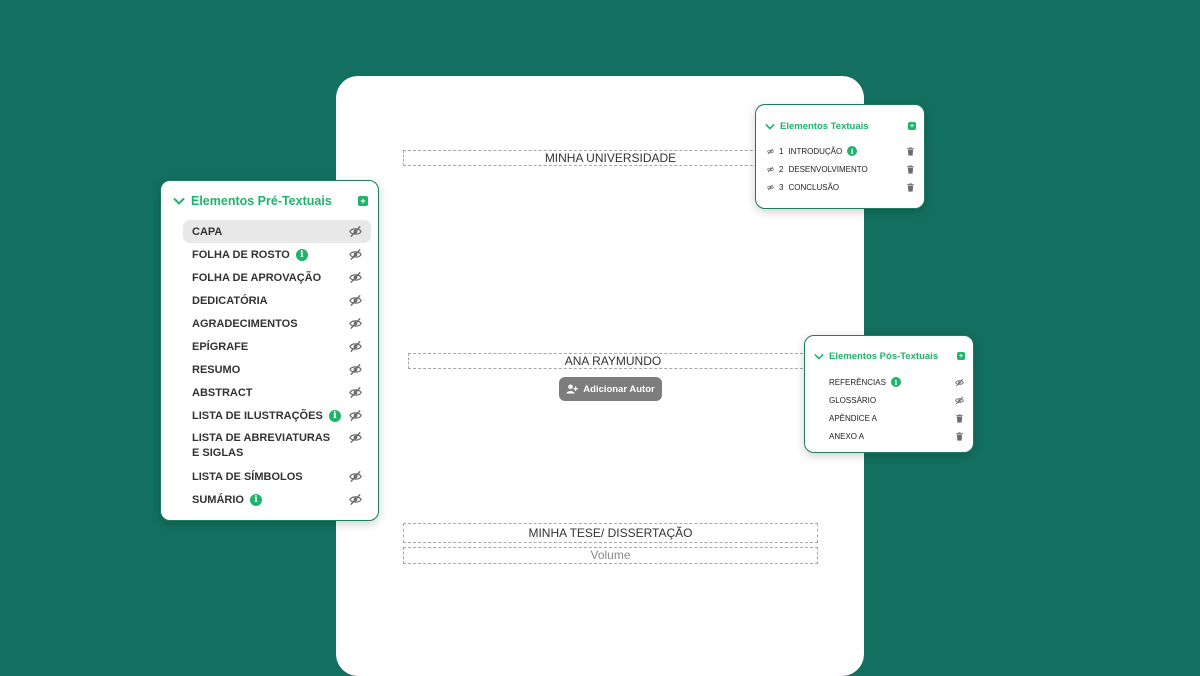  Describe the element at coordinates (218, 499) in the screenshot. I see `item-label: SUMÁRIO` at that location.